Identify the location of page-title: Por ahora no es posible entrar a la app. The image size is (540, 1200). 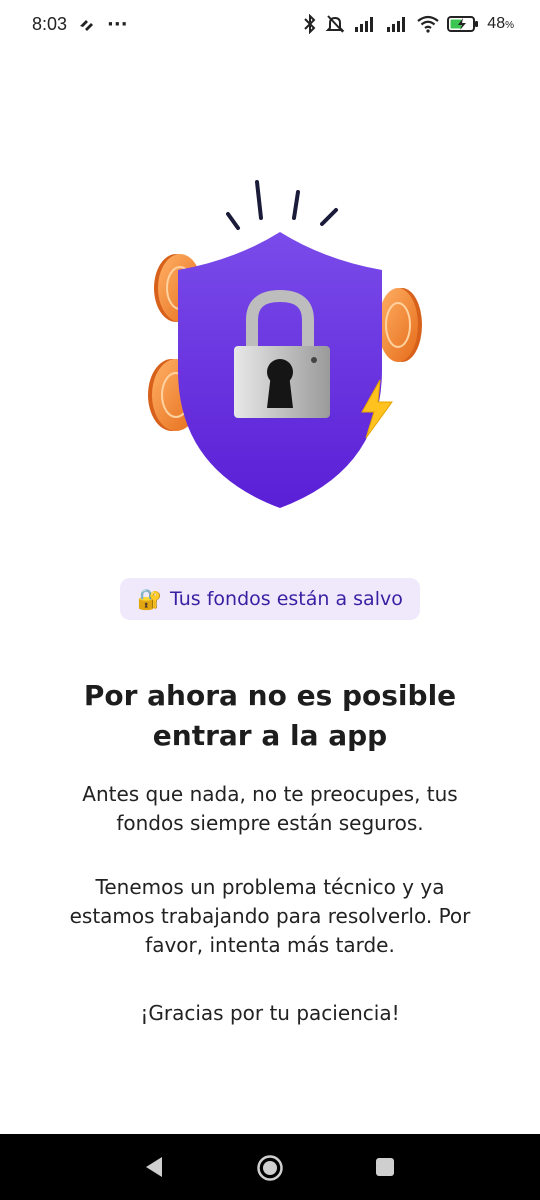
(270, 716).